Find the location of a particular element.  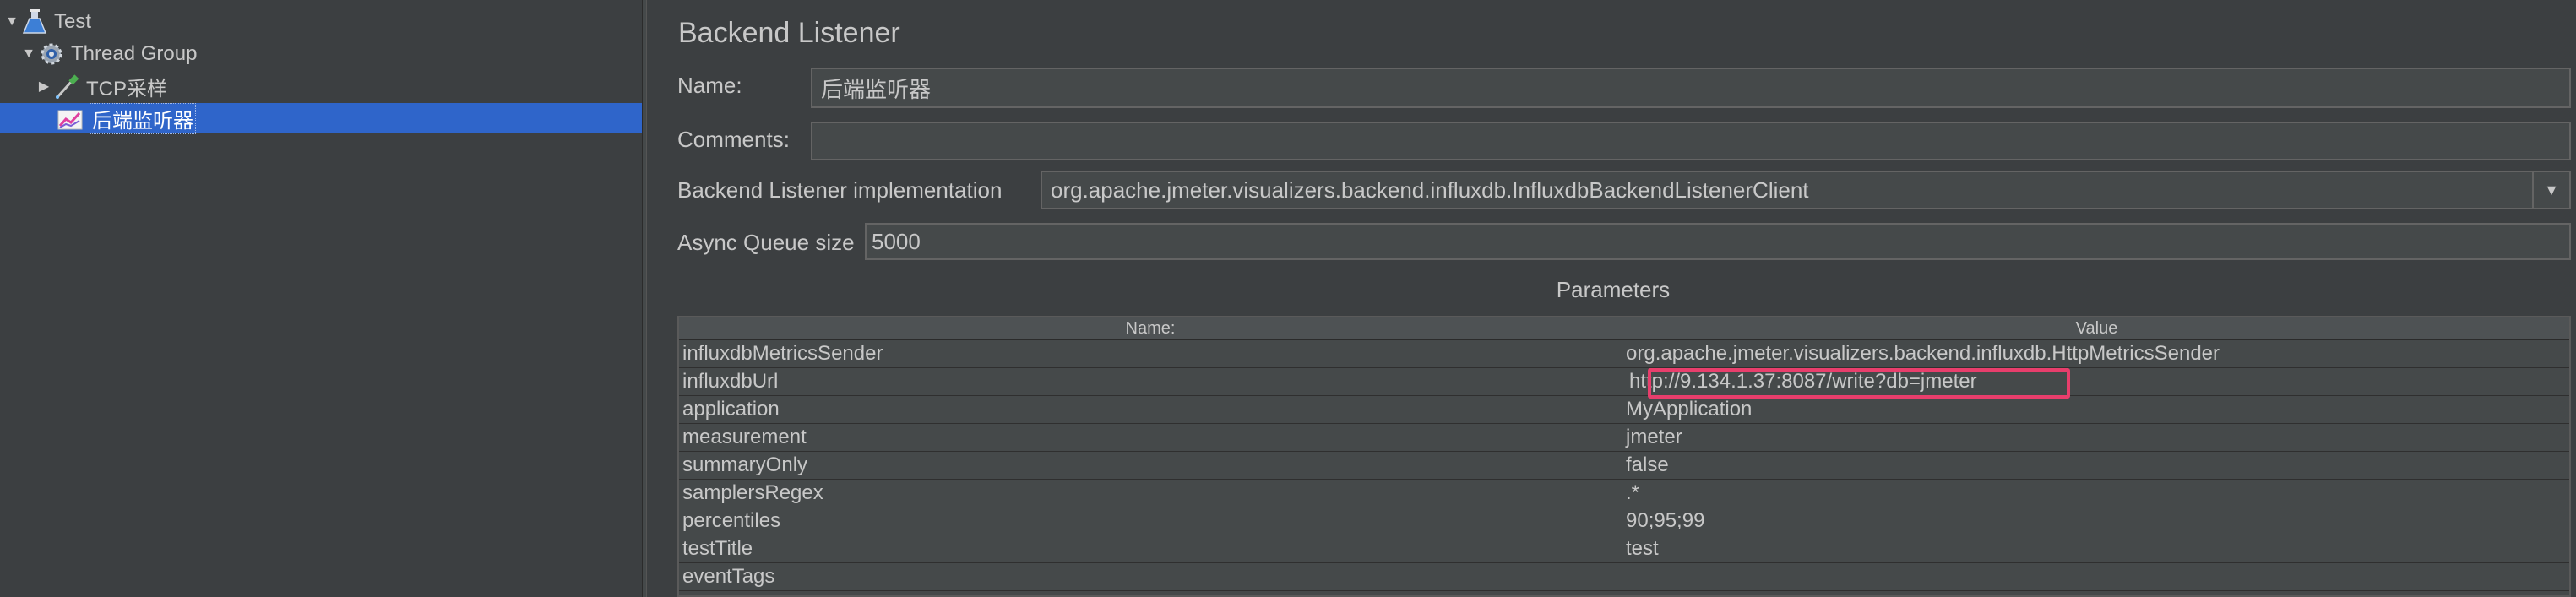

param-name-cell: influxdbMetricsSender is located at coordinates (1150, 353).